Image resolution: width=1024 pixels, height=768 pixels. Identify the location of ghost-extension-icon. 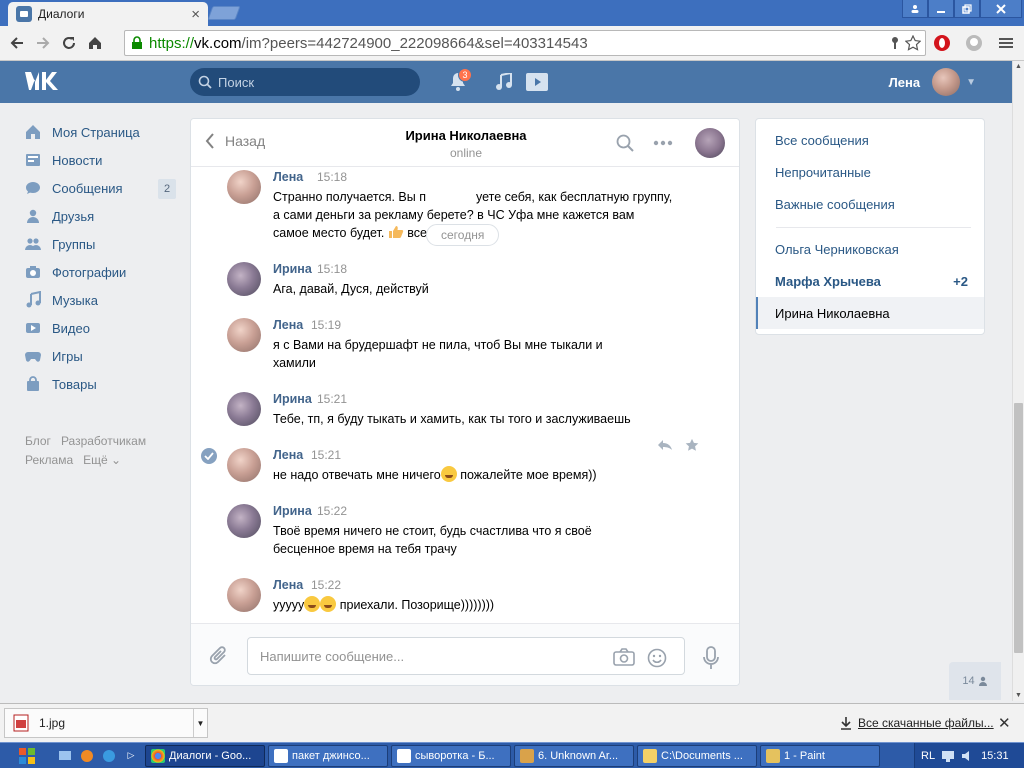
(974, 43).